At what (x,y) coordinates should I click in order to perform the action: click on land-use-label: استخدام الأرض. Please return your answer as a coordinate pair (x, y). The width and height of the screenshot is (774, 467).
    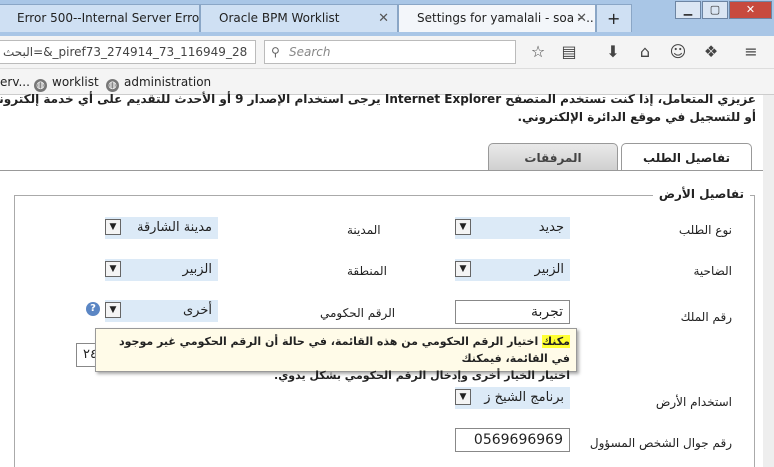
    Looking at the image, I should click on (693, 402).